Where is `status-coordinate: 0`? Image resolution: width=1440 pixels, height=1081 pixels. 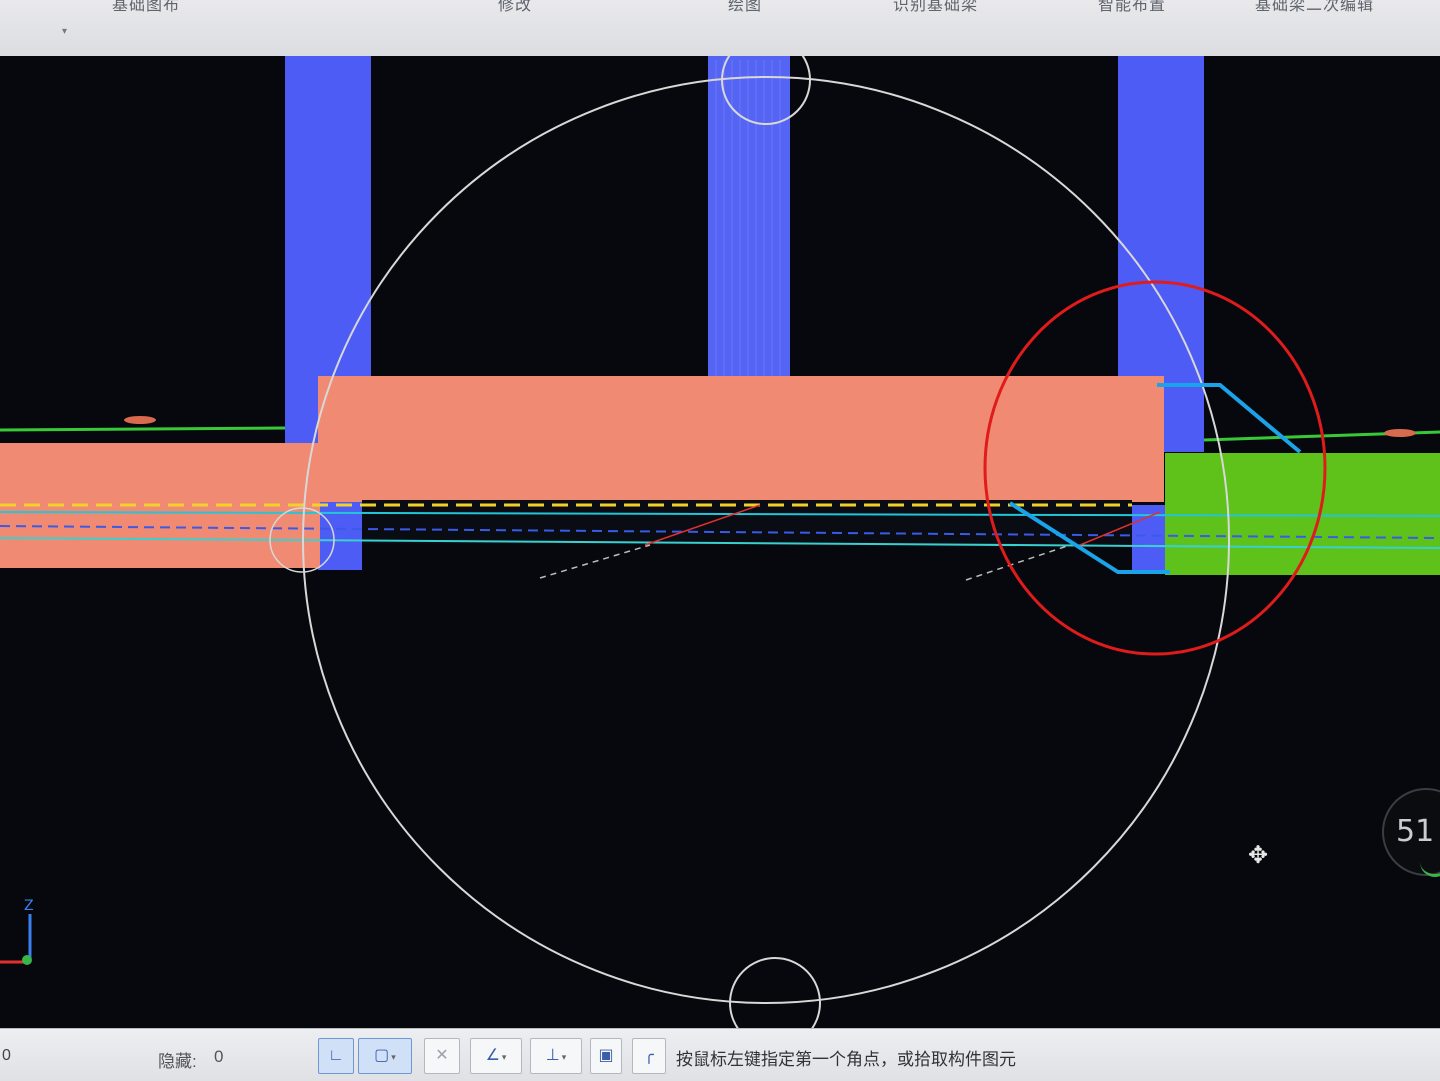 status-coordinate: 0 is located at coordinates (6, 1055).